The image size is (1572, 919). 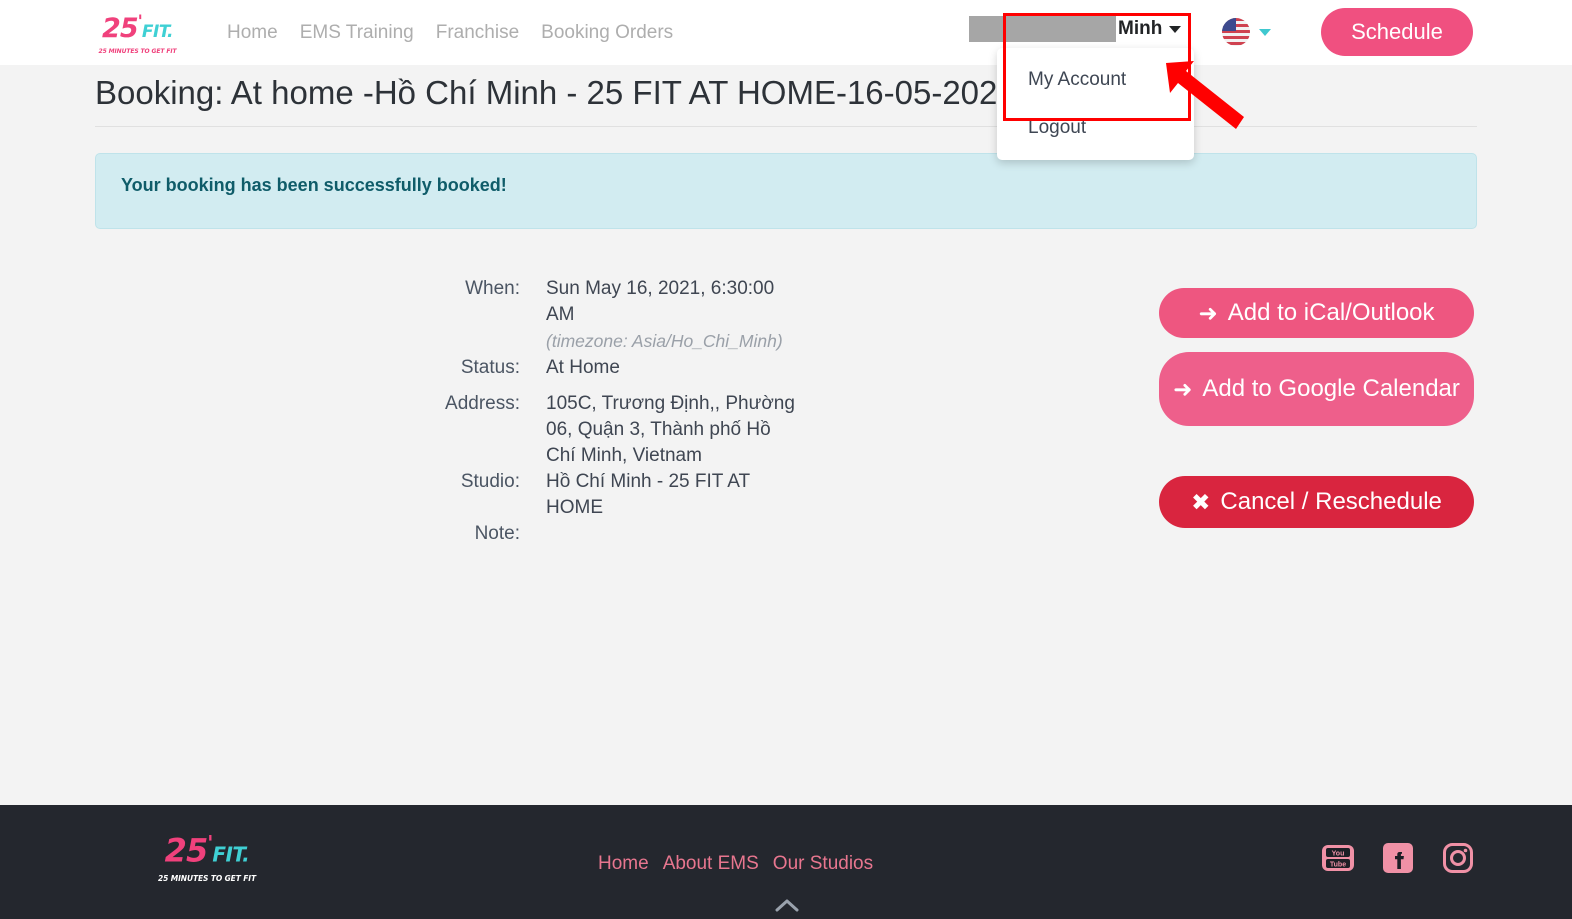 I want to click on detail-when-timezone: (timezone: Asia/Ho_Chi_Minh), so click(x=664, y=341).